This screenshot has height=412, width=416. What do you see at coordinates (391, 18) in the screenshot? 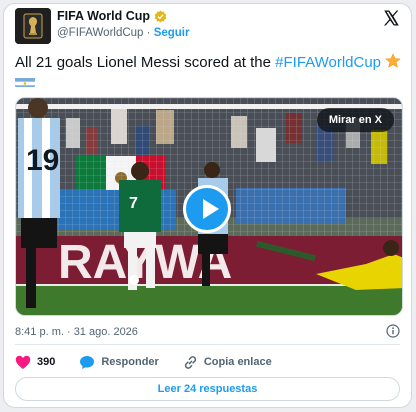
I see `x-logo-icon` at bounding box center [391, 18].